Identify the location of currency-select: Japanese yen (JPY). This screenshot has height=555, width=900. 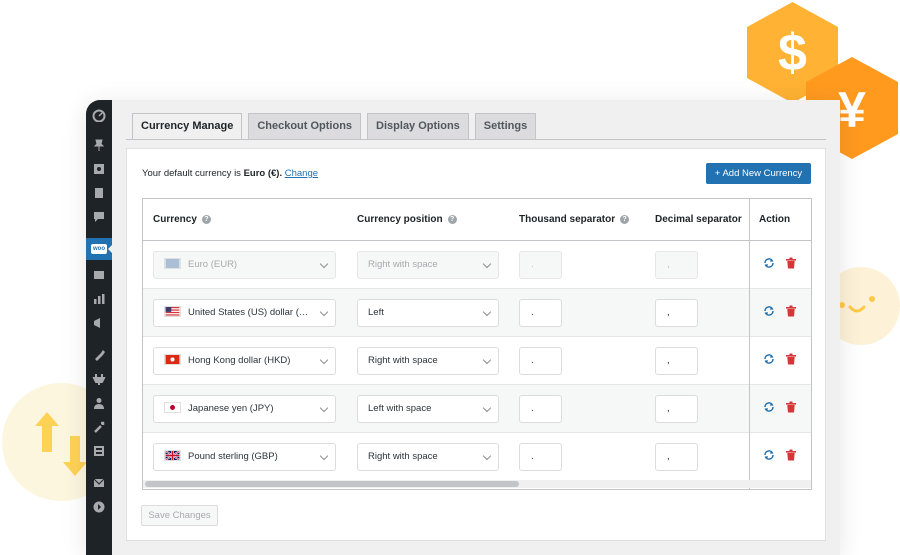
(244, 409).